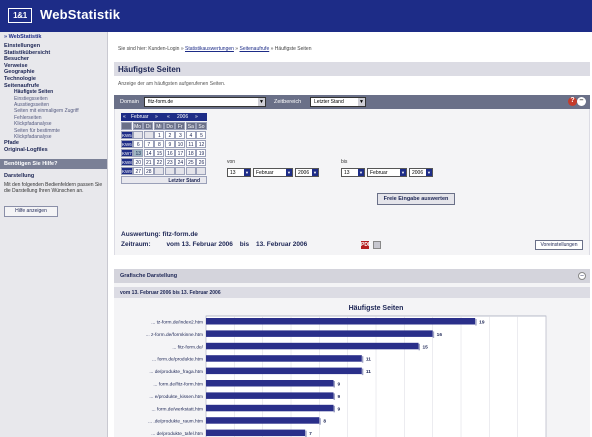 The width and height of the screenshot is (592, 437). Describe the element at coordinates (180, 134) in the screenshot. I see `calendar-day: 3` at that location.